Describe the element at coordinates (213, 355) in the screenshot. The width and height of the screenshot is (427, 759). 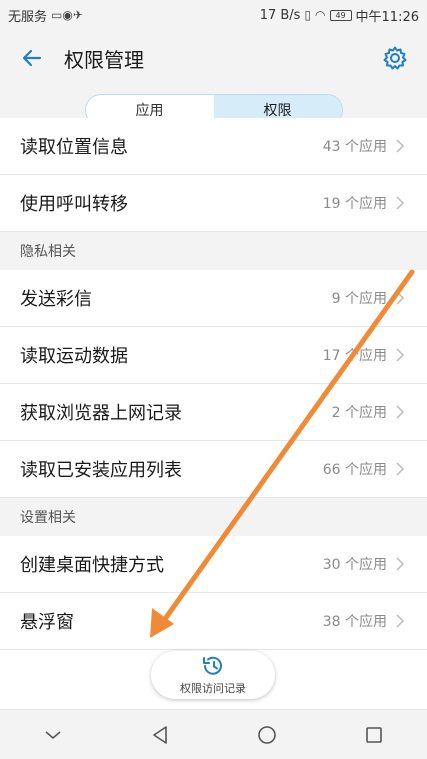
I see `list-item: 读取运动数据 17 个应用` at that location.